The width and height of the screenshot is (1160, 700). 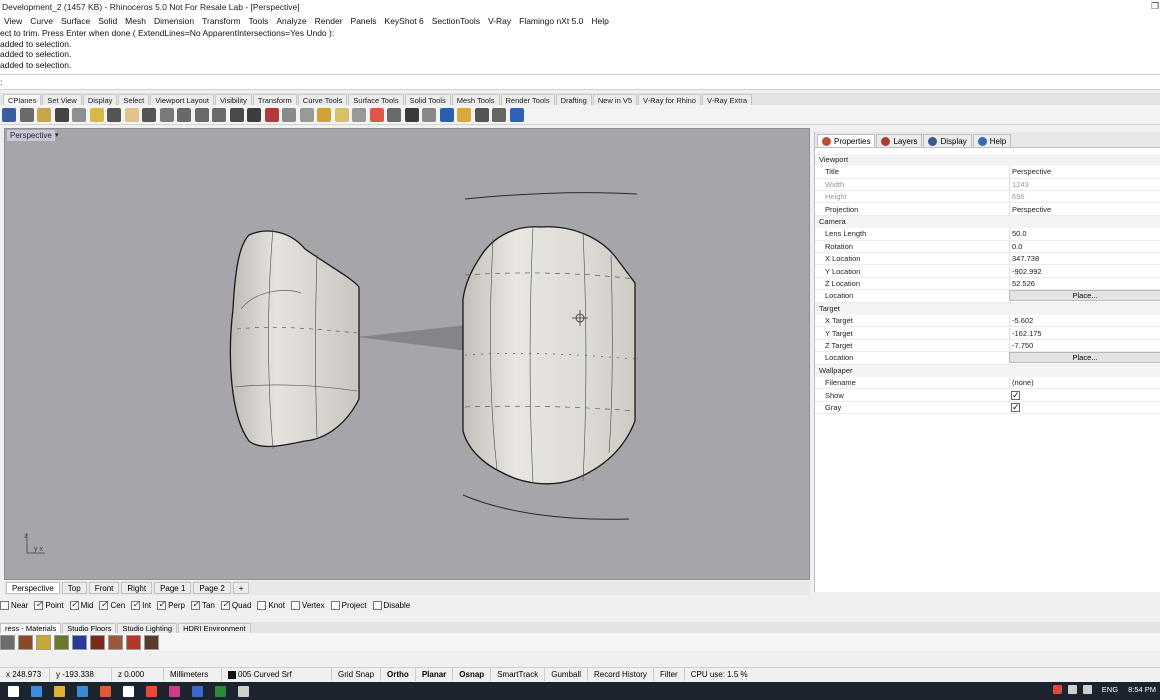 What do you see at coordinates (411, 114) in the screenshot?
I see `sphere-shade-icon` at bounding box center [411, 114].